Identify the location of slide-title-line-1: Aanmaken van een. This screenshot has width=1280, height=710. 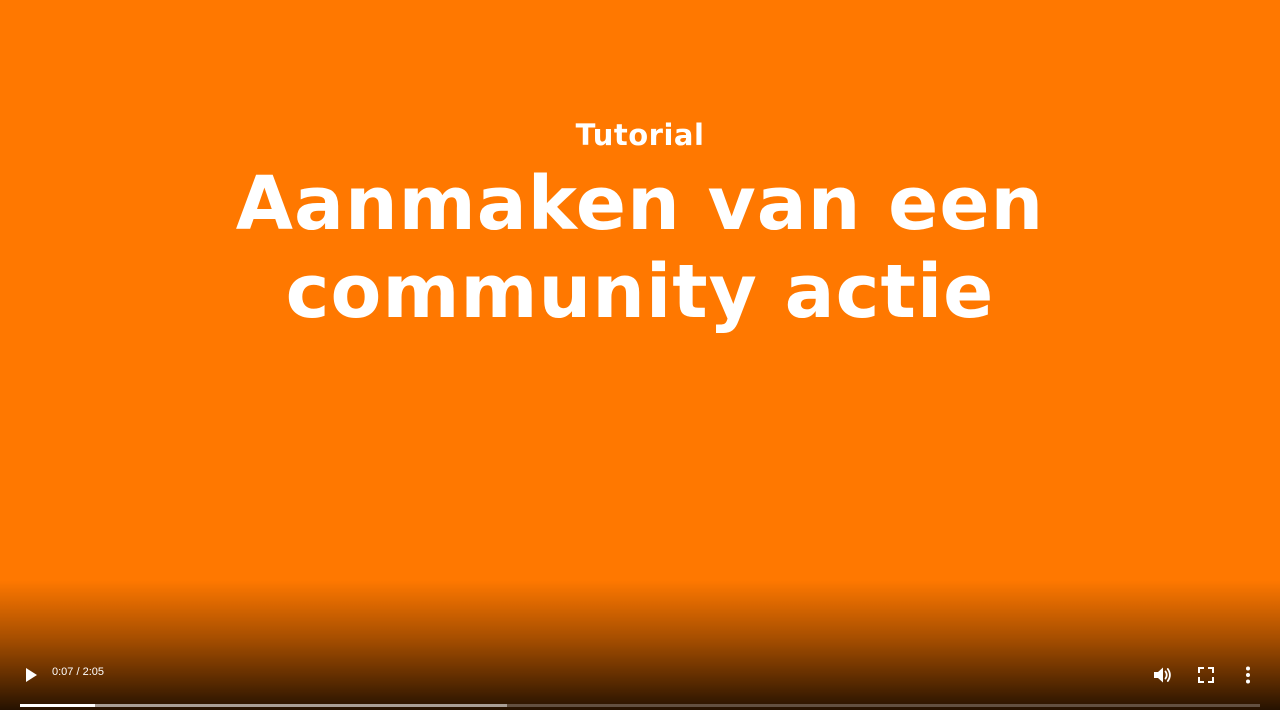
(640, 204).